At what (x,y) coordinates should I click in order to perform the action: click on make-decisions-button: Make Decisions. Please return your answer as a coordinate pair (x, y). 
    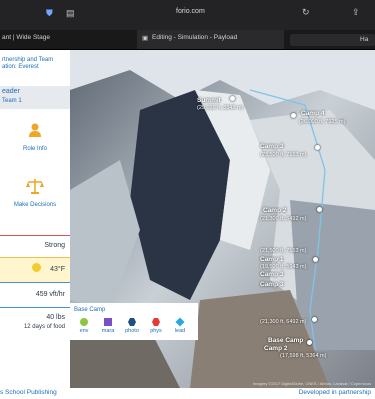
    Looking at the image, I should click on (35, 193).